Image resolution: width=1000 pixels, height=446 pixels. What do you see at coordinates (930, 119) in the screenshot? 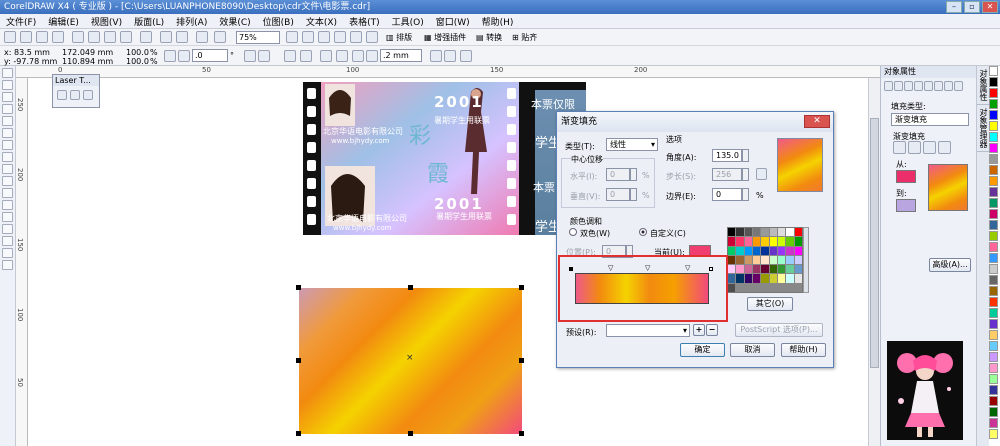
I see `fill-type-select: 渐变填充` at bounding box center [930, 119].